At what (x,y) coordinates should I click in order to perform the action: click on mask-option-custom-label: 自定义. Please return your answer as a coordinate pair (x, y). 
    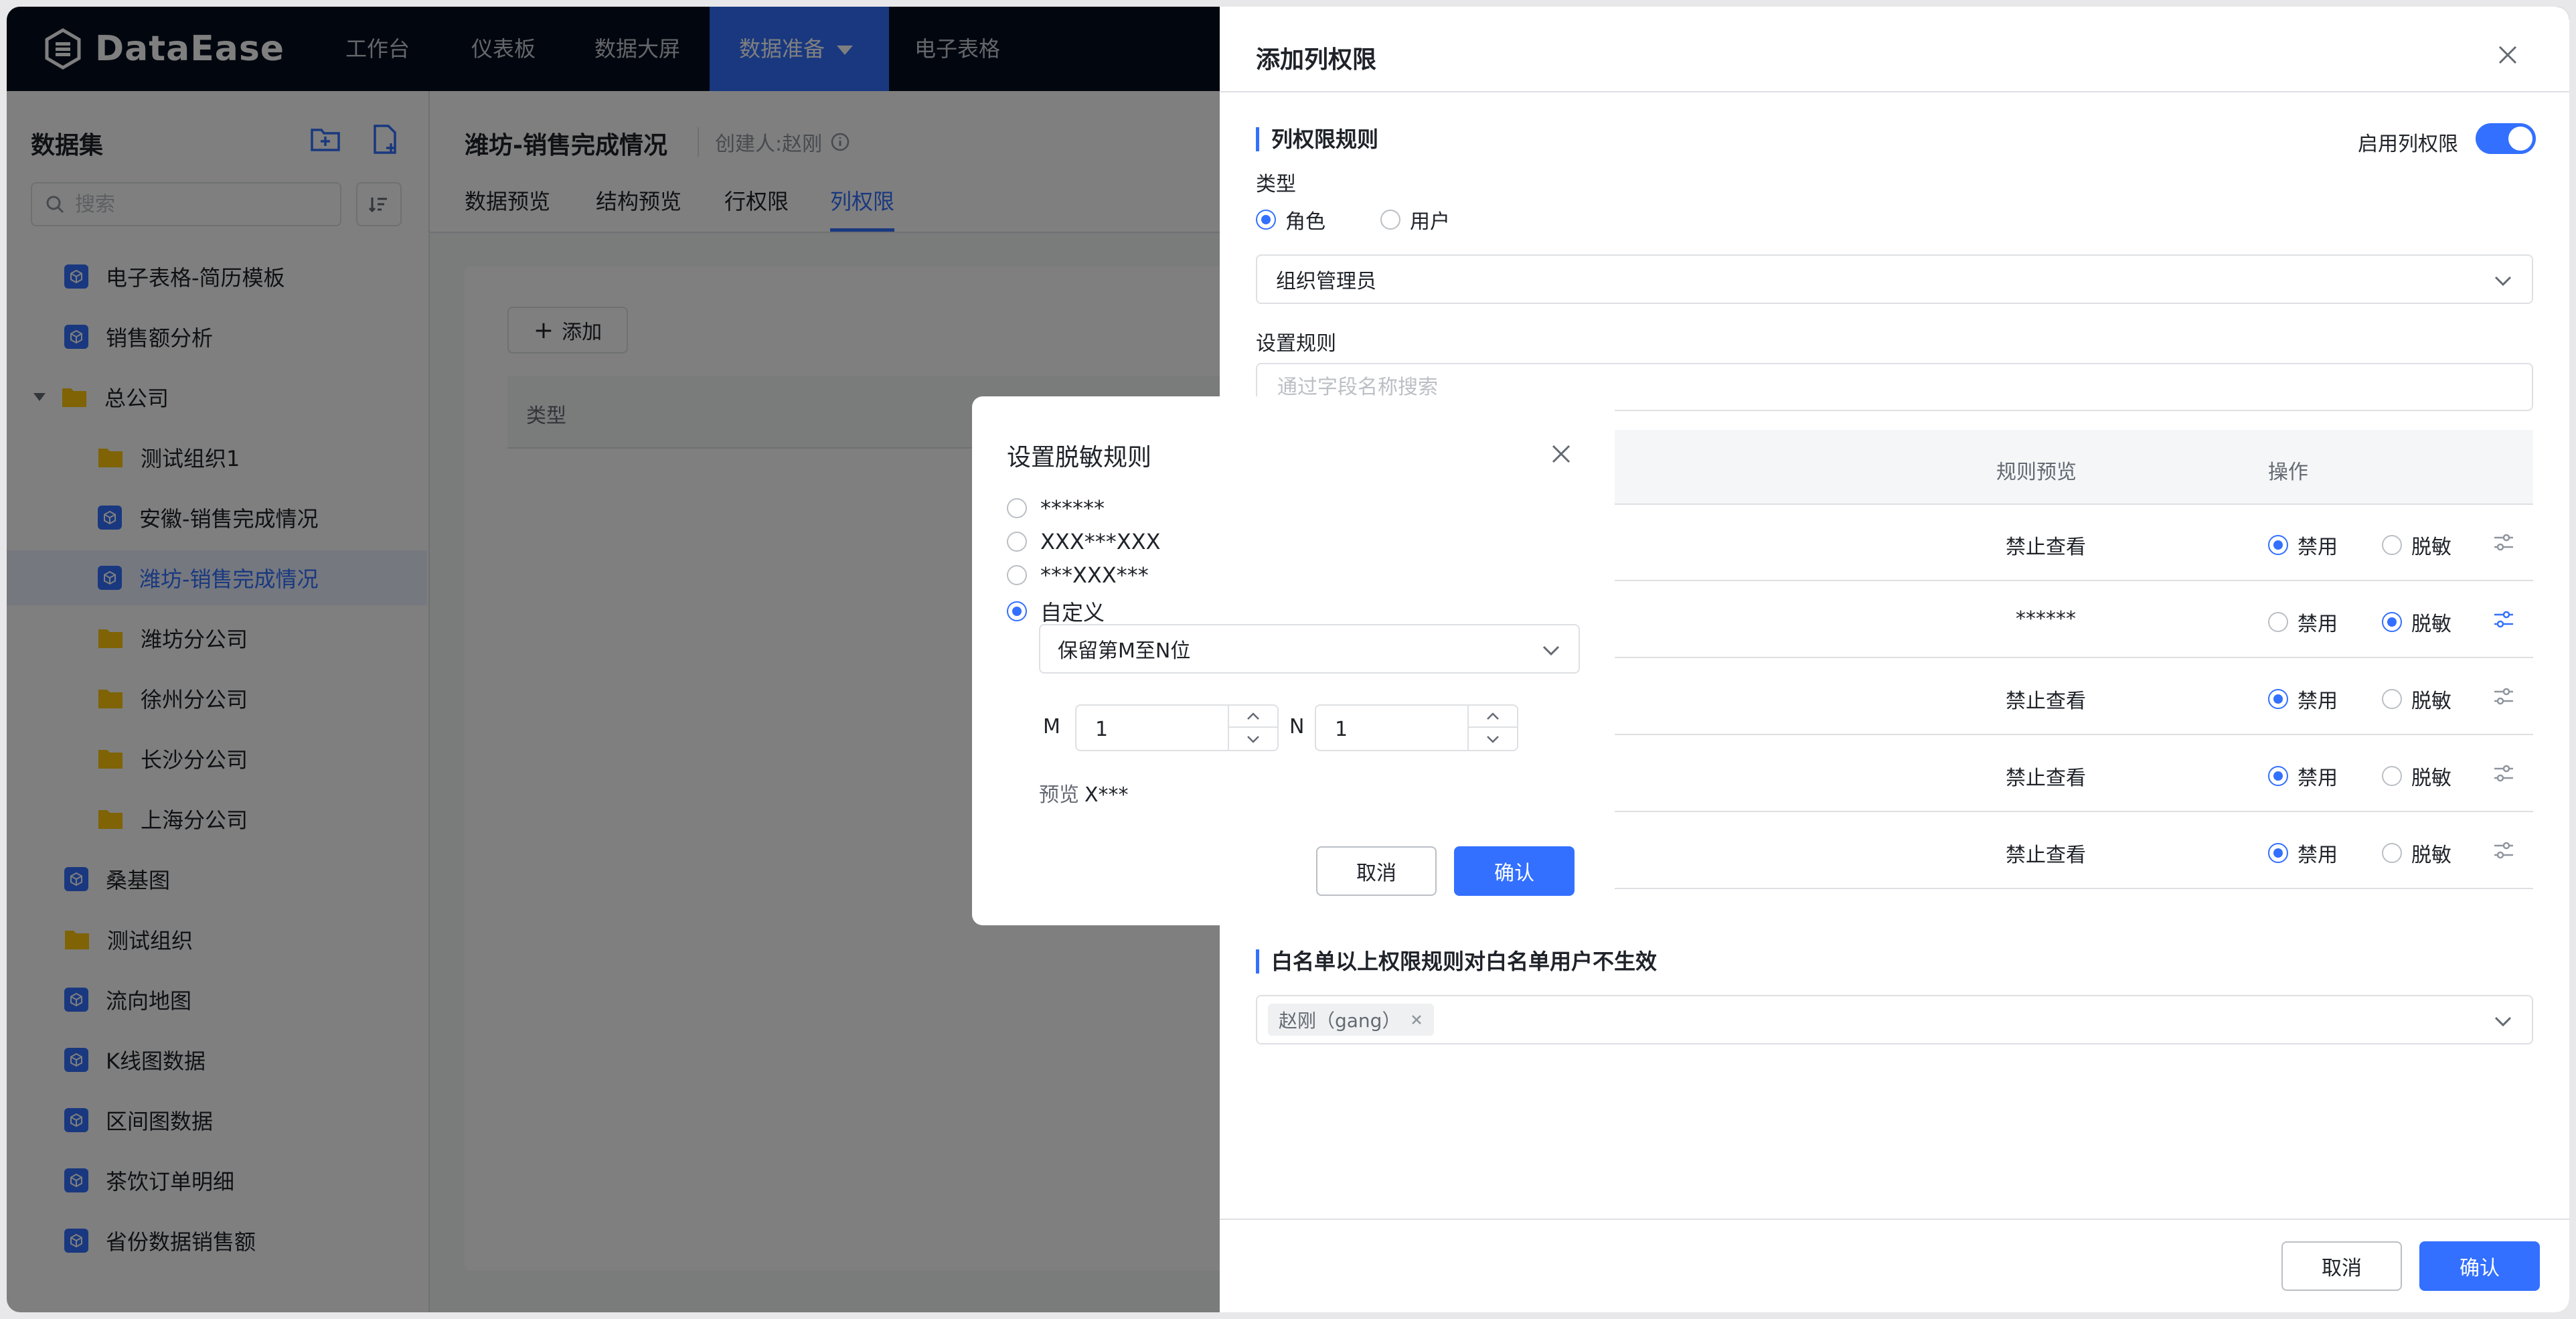
    Looking at the image, I should click on (1073, 612).